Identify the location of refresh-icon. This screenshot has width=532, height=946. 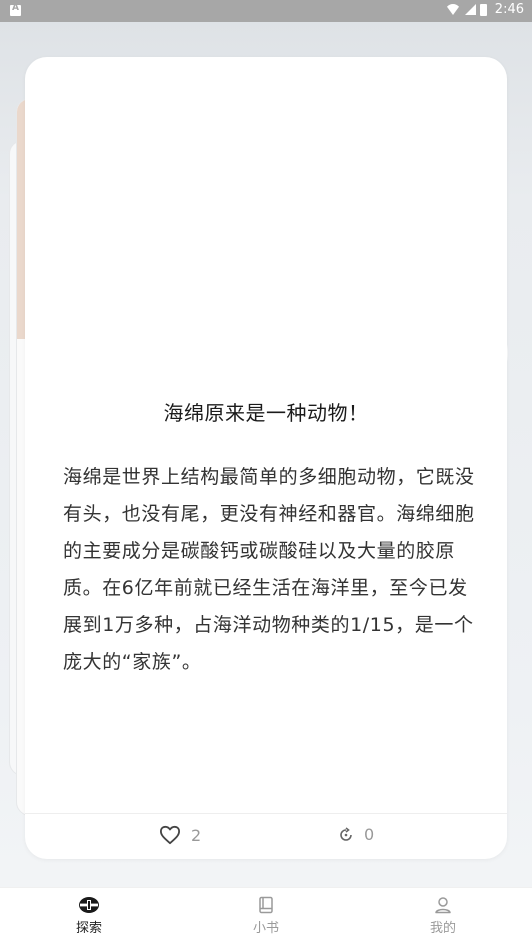
(346, 833).